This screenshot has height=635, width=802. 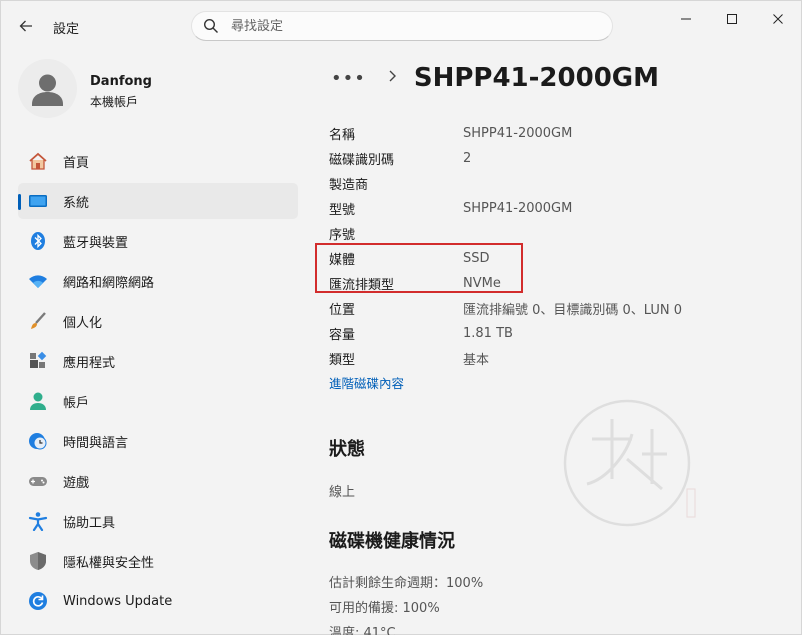 I want to click on sidebar-item-label: 時間與語言, so click(x=96, y=443).